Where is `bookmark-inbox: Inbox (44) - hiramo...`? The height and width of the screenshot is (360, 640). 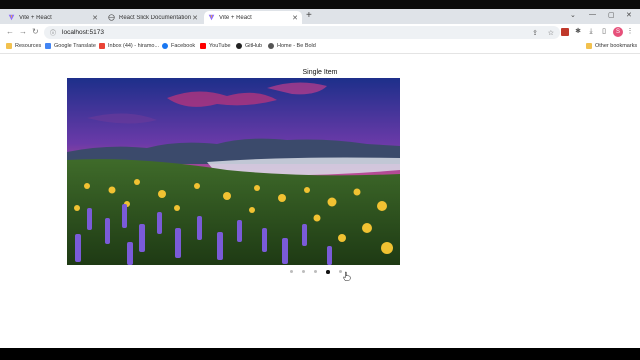
bookmark-inbox: Inbox (44) - hiramo... is located at coordinates (129, 46).